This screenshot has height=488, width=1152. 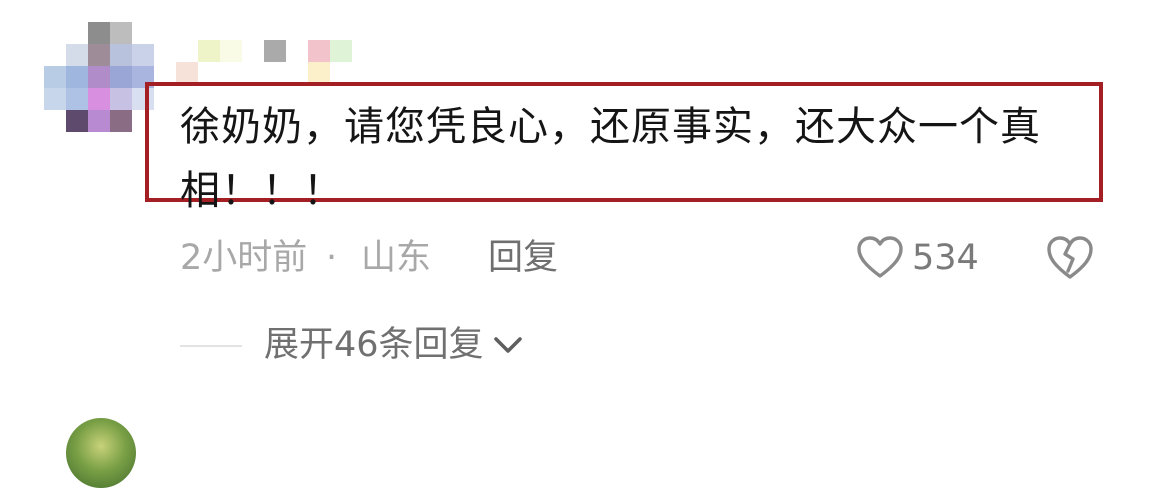 What do you see at coordinates (880, 257) in the screenshot?
I see `heart-outline-icon` at bounding box center [880, 257].